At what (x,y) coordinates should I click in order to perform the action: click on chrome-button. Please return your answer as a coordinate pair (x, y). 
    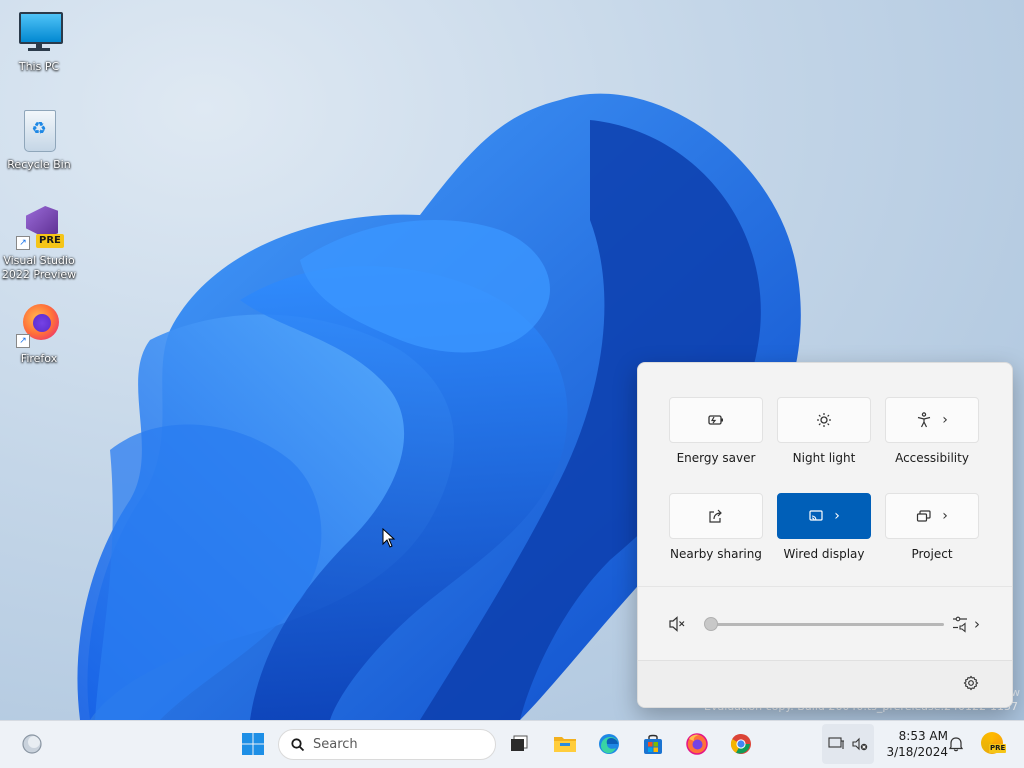
    Looking at the image, I should click on (741, 744).